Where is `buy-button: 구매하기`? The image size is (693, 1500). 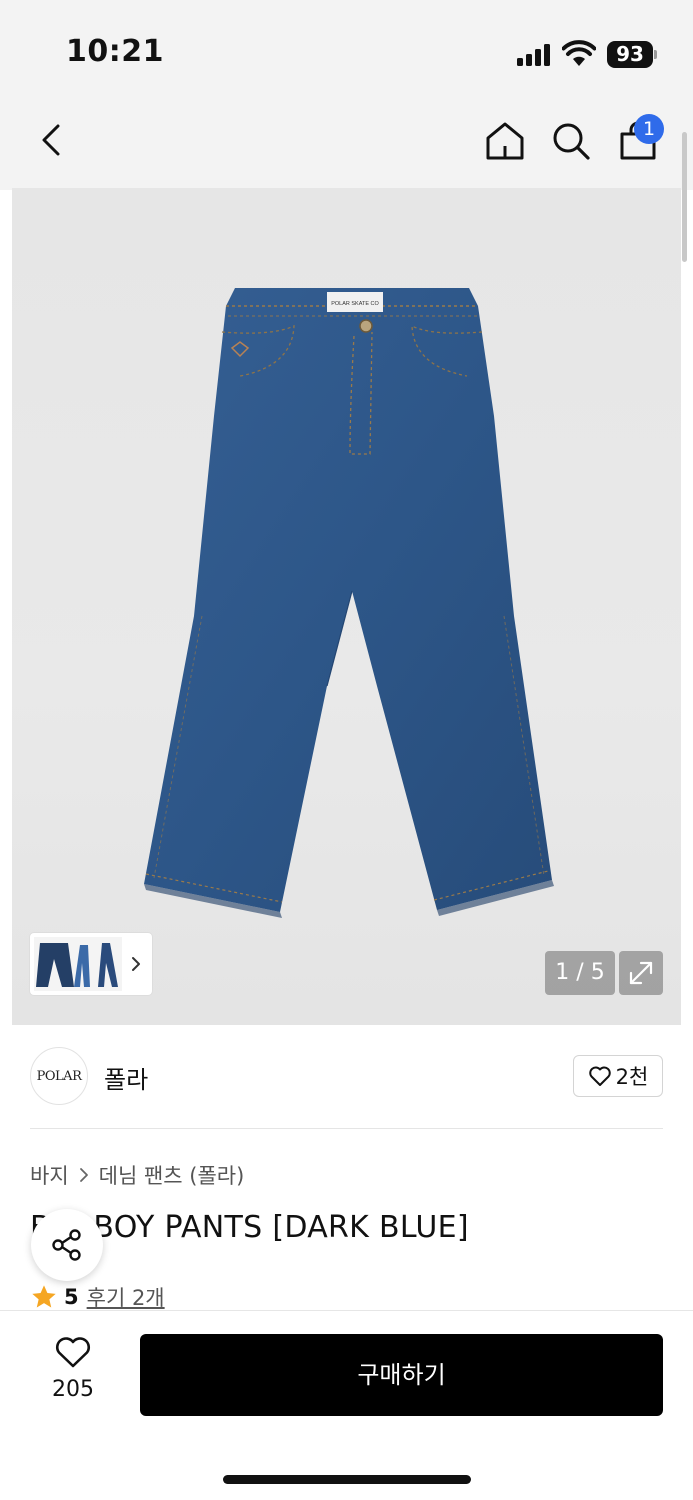
buy-button: 구매하기 is located at coordinates (401, 1375).